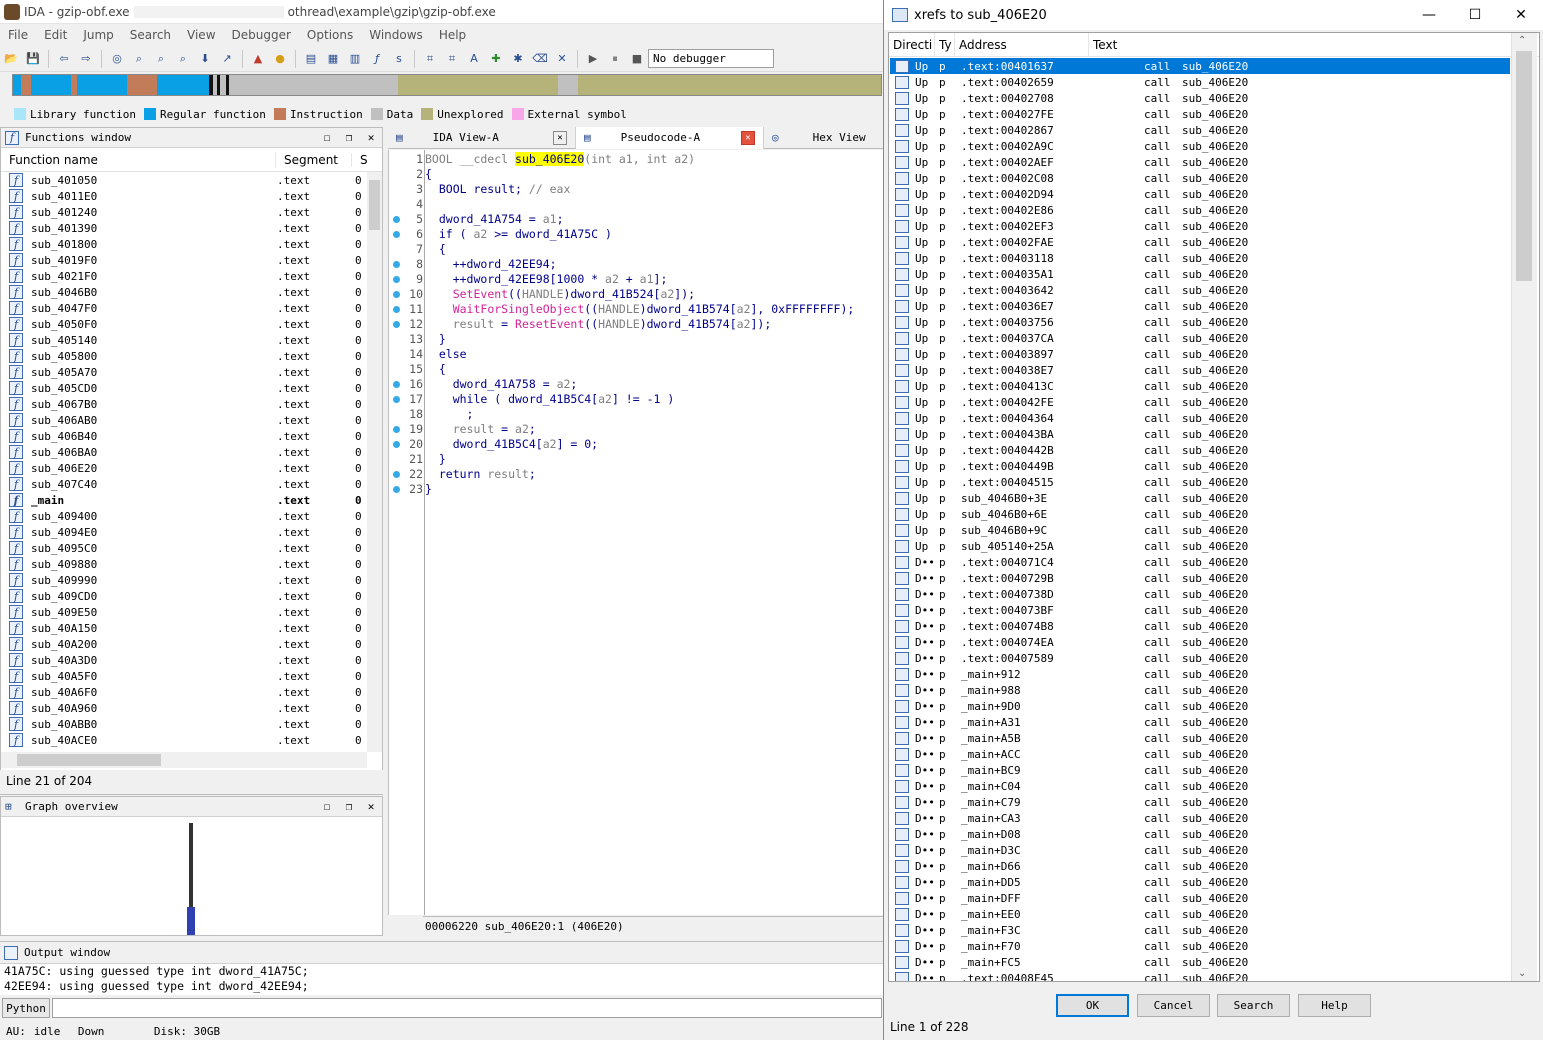 Image resolution: width=1543 pixels, height=1040 pixels. Describe the element at coordinates (491, 264) in the screenshot. I see `code-line: ++dword_42EE94;` at that location.